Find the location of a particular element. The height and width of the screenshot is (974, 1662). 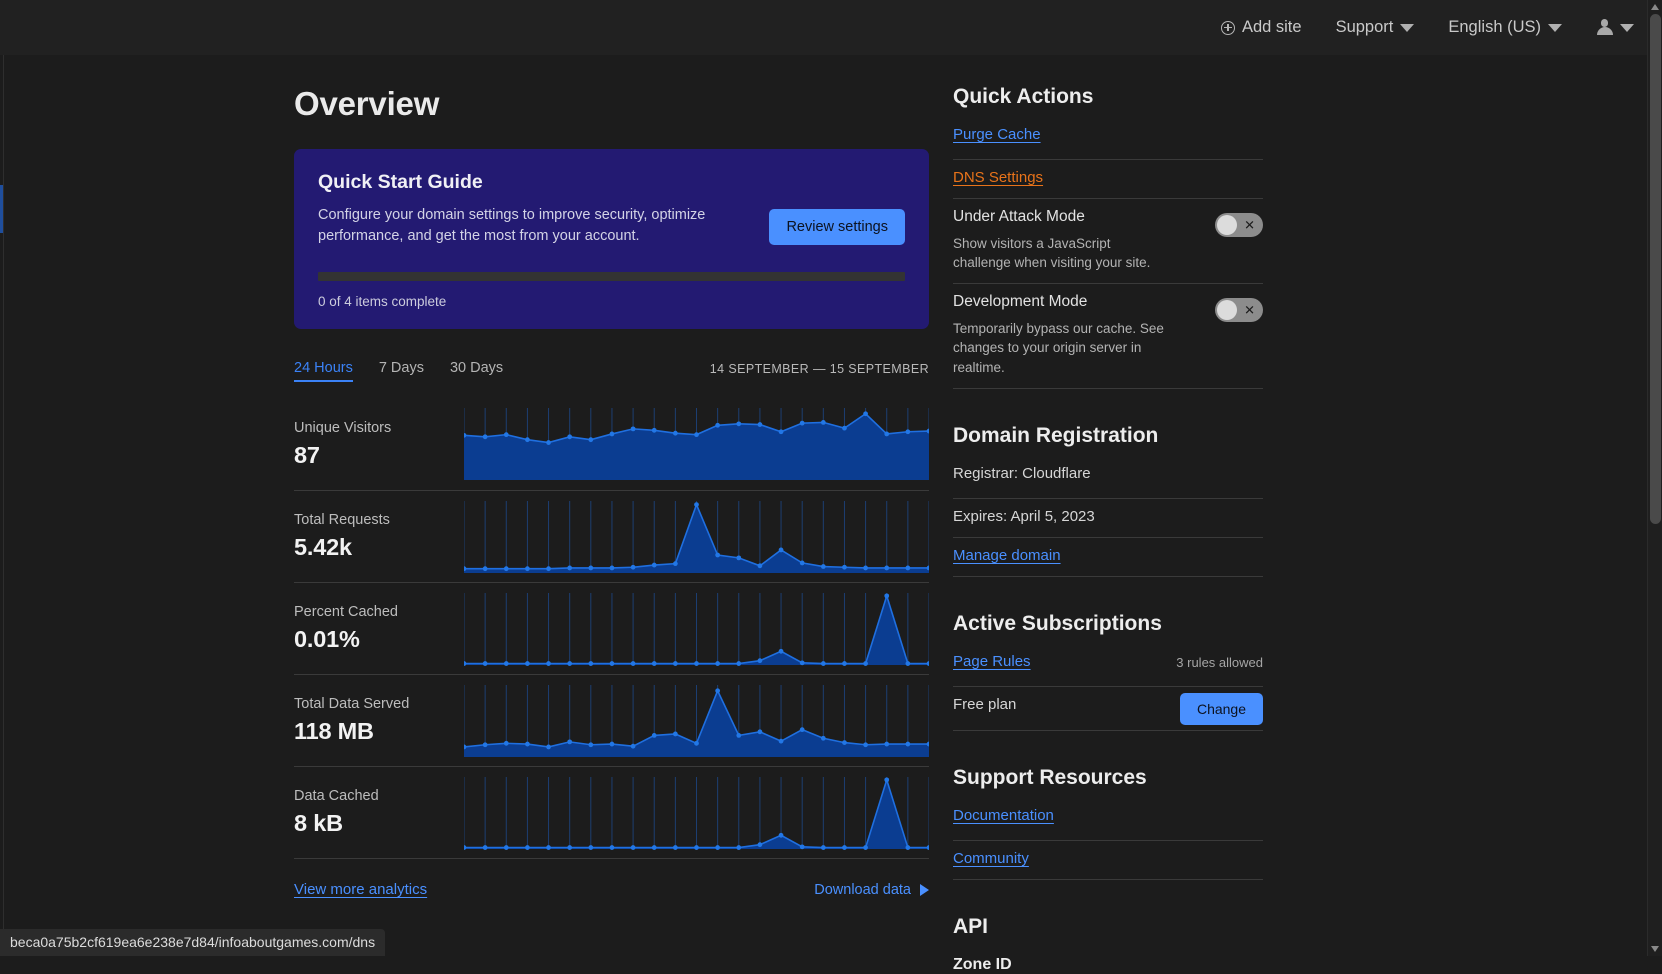

sparkline-percent-cached is located at coordinates (696, 629).